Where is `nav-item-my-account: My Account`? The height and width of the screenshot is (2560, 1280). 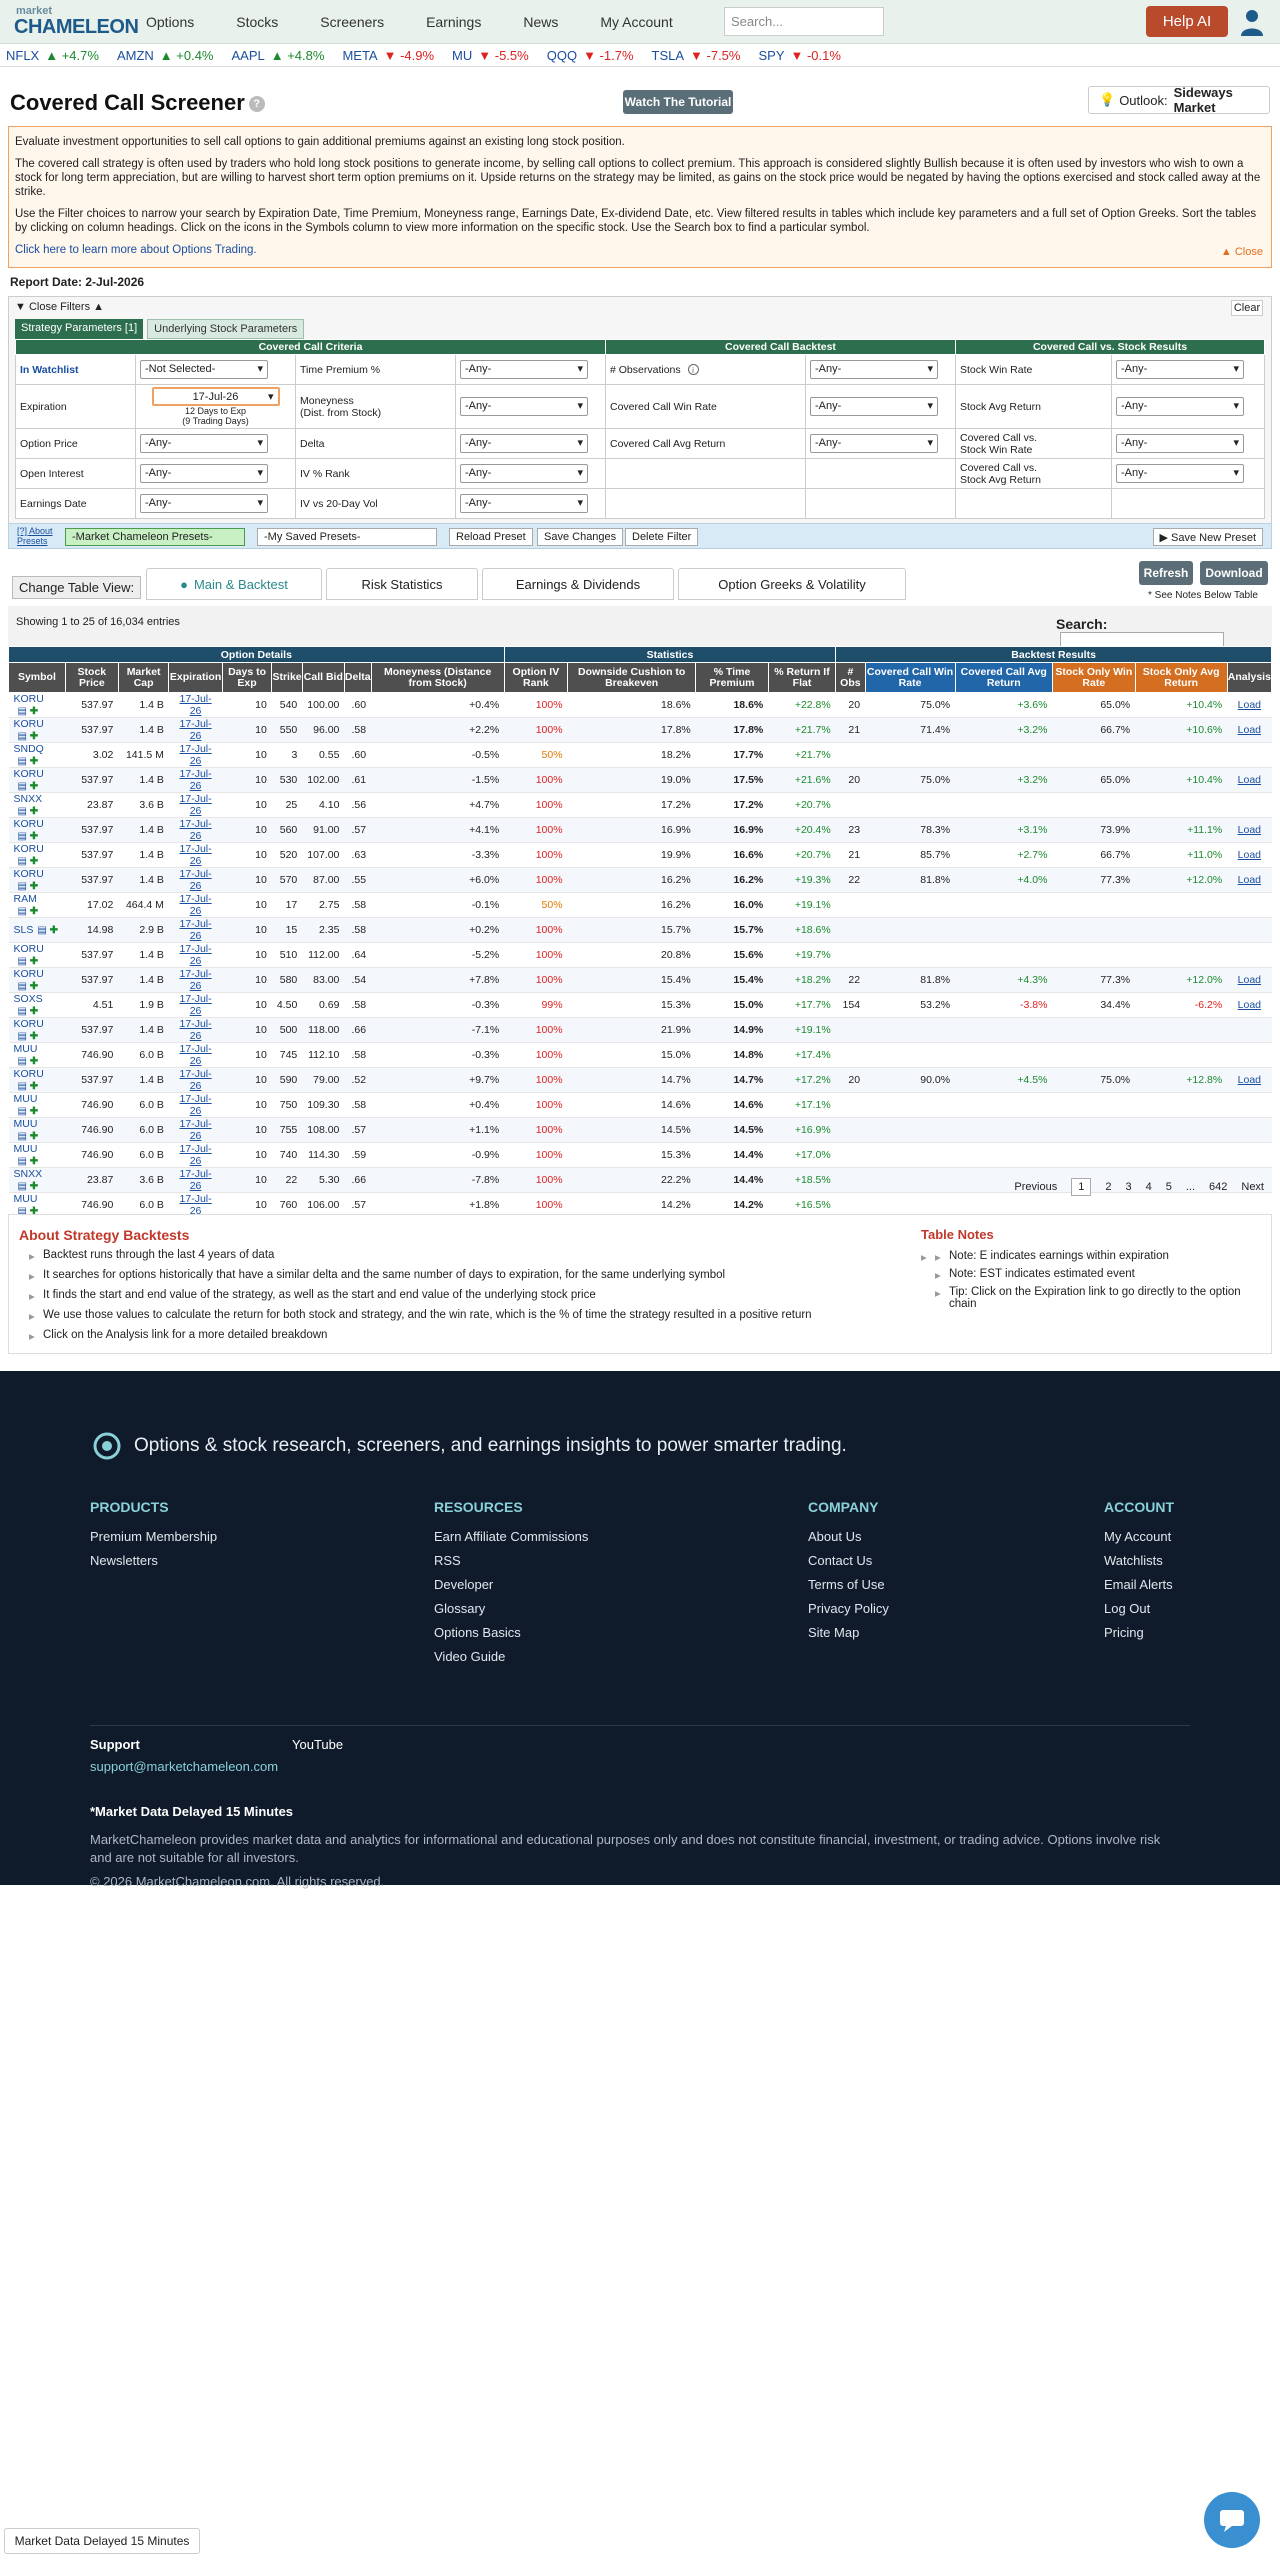 nav-item-my-account: My Account is located at coordinates (636, 22).